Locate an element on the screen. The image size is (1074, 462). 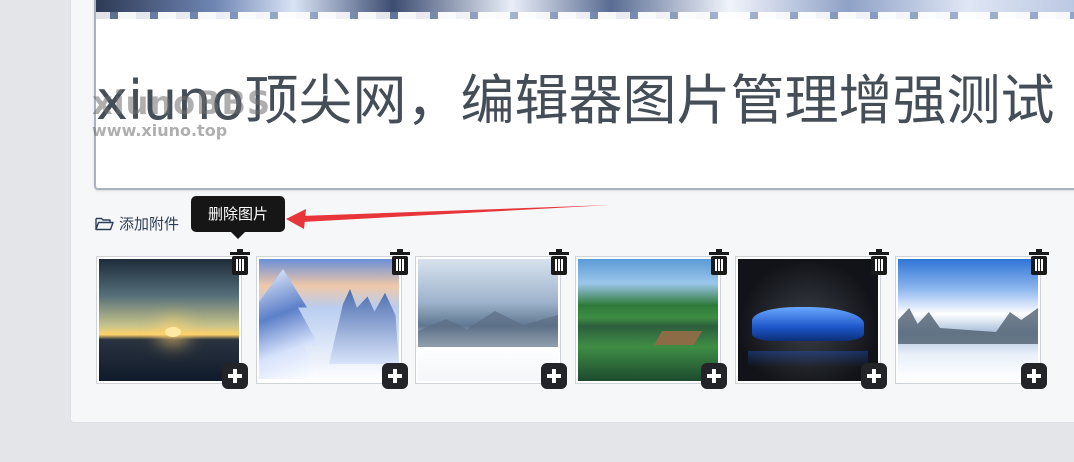
folder-open-icon is located at coordinates (104, 224).